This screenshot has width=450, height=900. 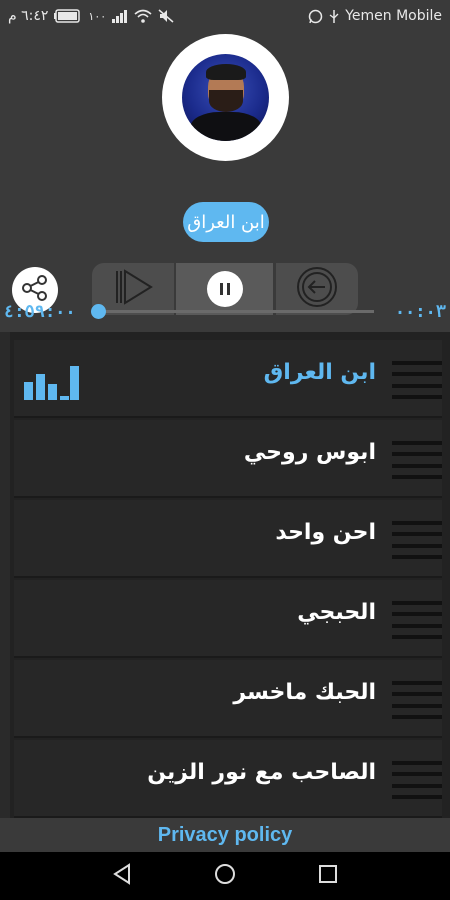 I want to click on artist-avatar, so click(x=225, y=97).